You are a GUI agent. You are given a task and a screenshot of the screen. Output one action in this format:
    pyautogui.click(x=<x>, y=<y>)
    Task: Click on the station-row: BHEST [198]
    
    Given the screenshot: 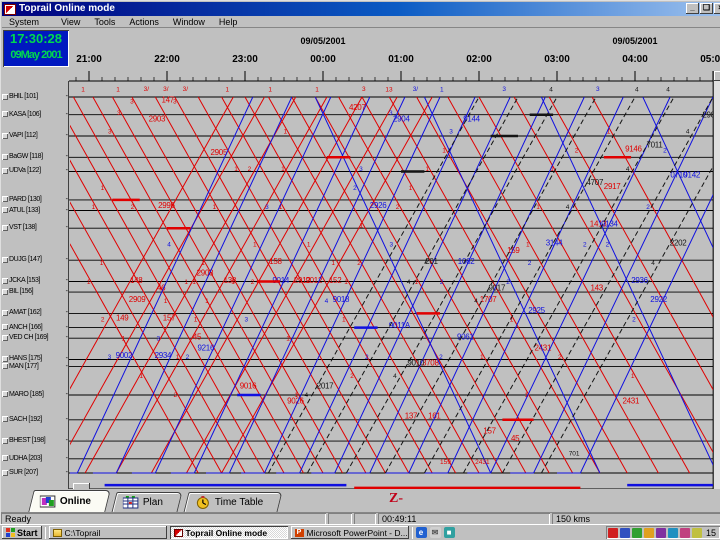 What is the action you would take?
    pyautogui.click(x=35, y=440)
    